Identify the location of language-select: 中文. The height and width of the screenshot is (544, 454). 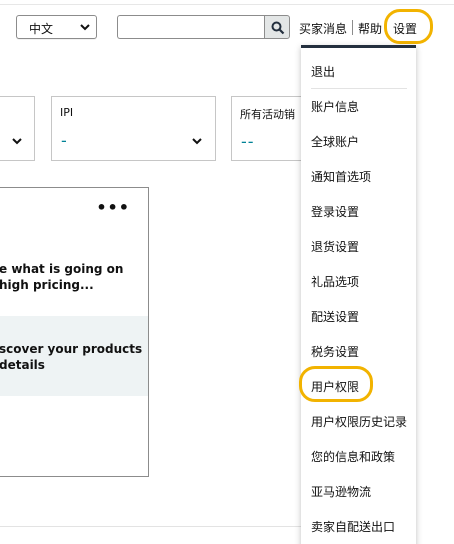
(56, 27).